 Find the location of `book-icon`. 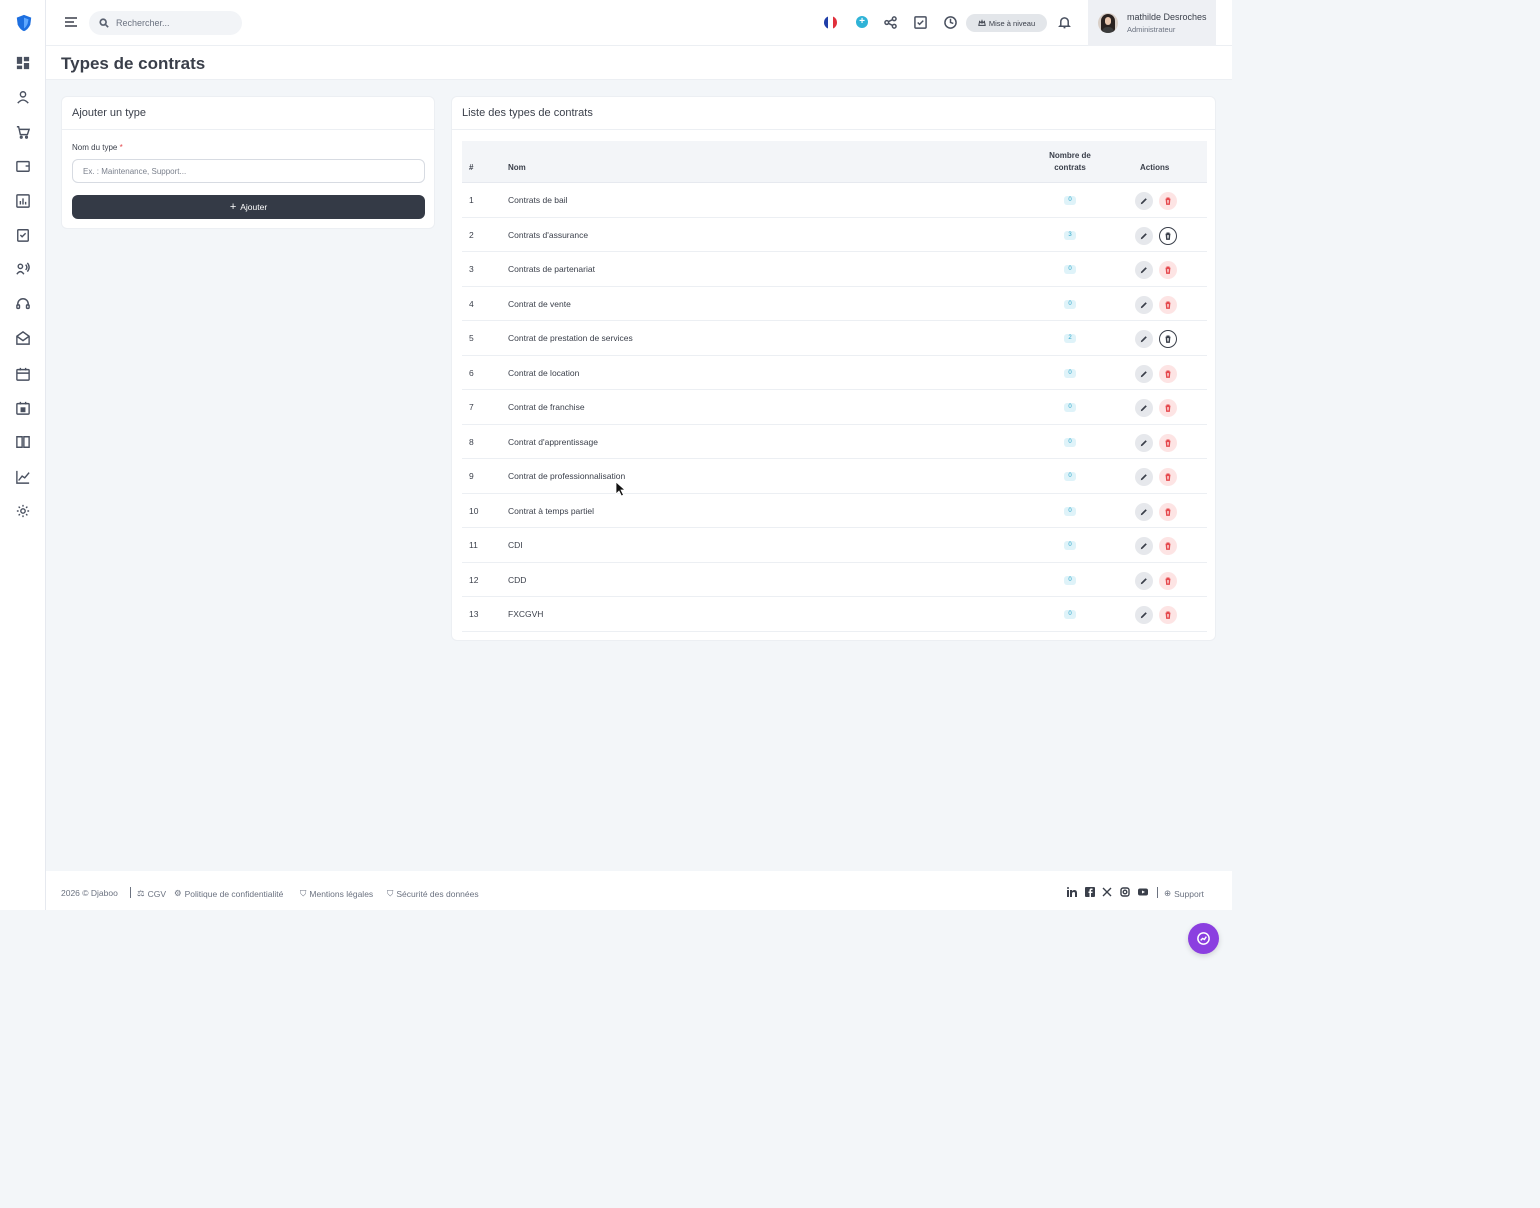

book-icon is located at coordinates (23, 442).